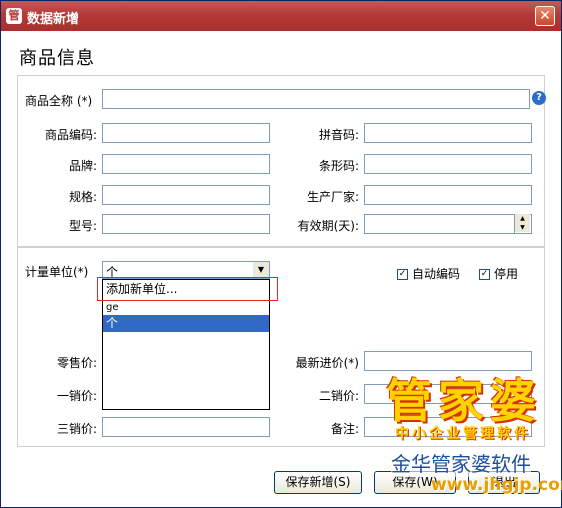  Describe the element at coordinates (436, 274) in the screenshot. I see `auto-code-label: 自动编码` at that location.